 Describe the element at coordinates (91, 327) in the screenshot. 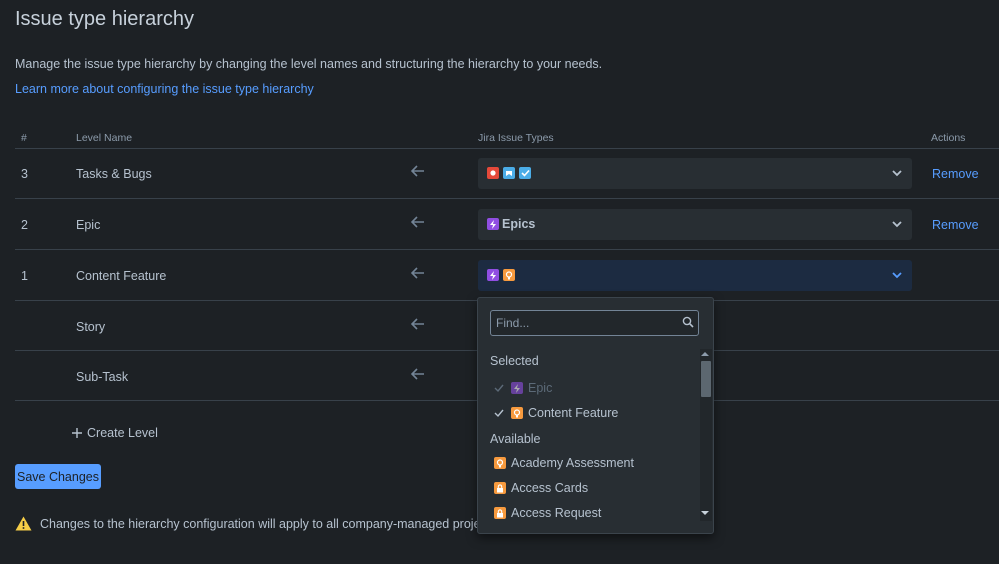

I see `level-name: Story` at that location.